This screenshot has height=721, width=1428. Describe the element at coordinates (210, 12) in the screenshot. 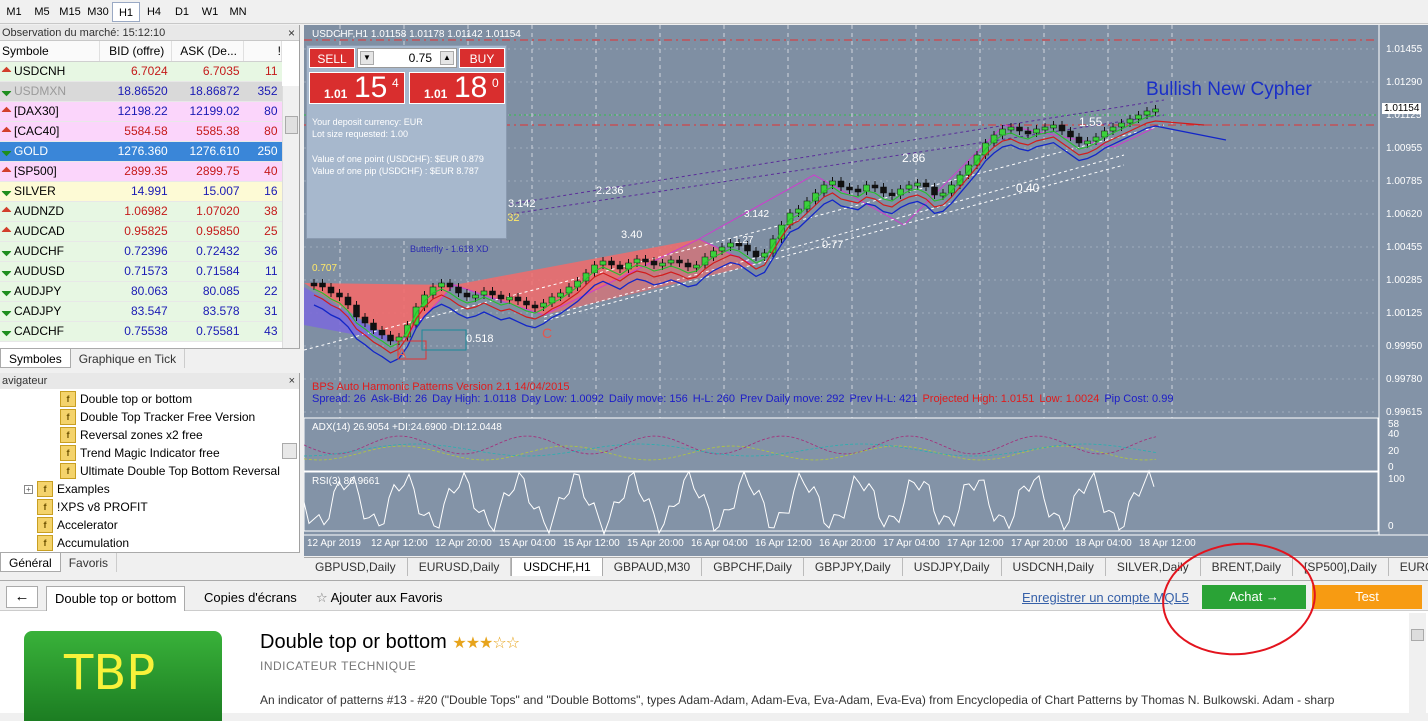

I see `timeframe-w1: W1` at that location.